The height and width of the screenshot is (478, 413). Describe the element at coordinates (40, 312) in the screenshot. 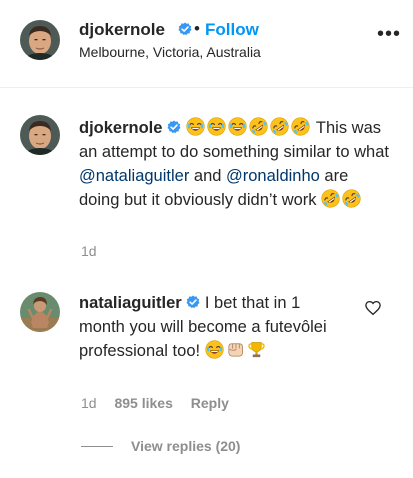

I see `nataliaguitler-avatar` at that location.